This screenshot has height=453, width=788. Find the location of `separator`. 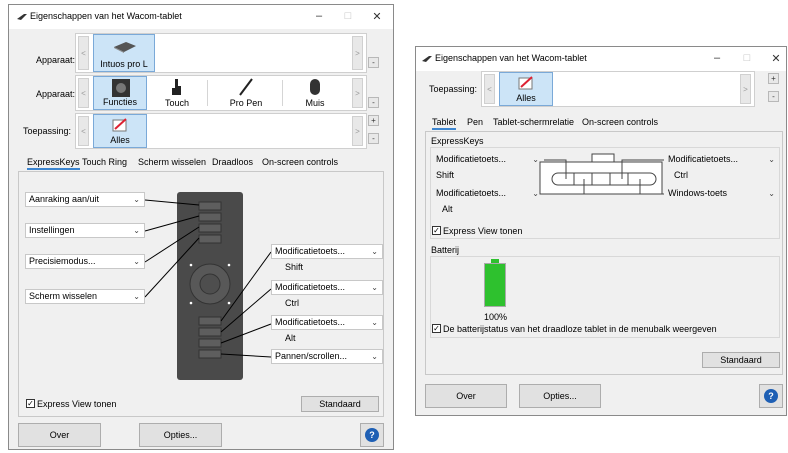

separator is located at coordinates (207, 93).